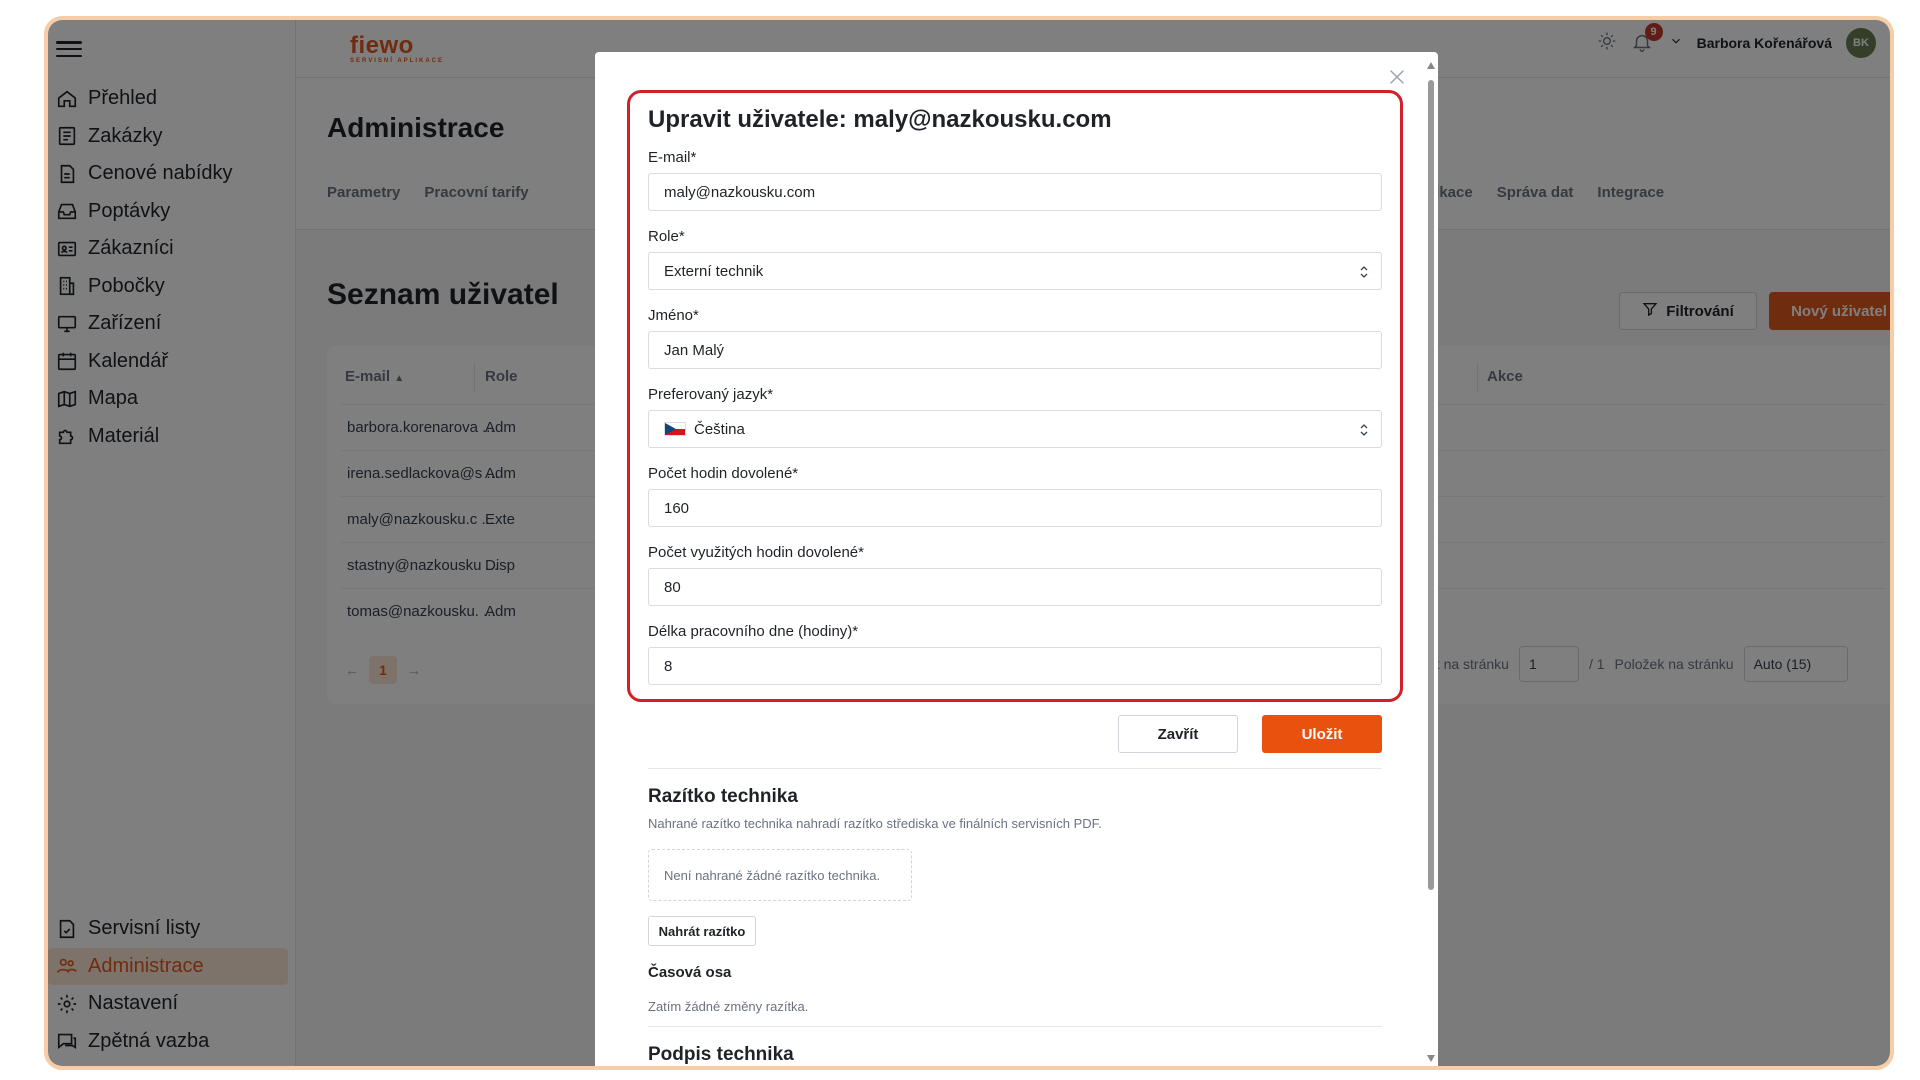  I want to click on modal-title: Upravit uživatele: maly@nazkousku.com, so click(880, 119).